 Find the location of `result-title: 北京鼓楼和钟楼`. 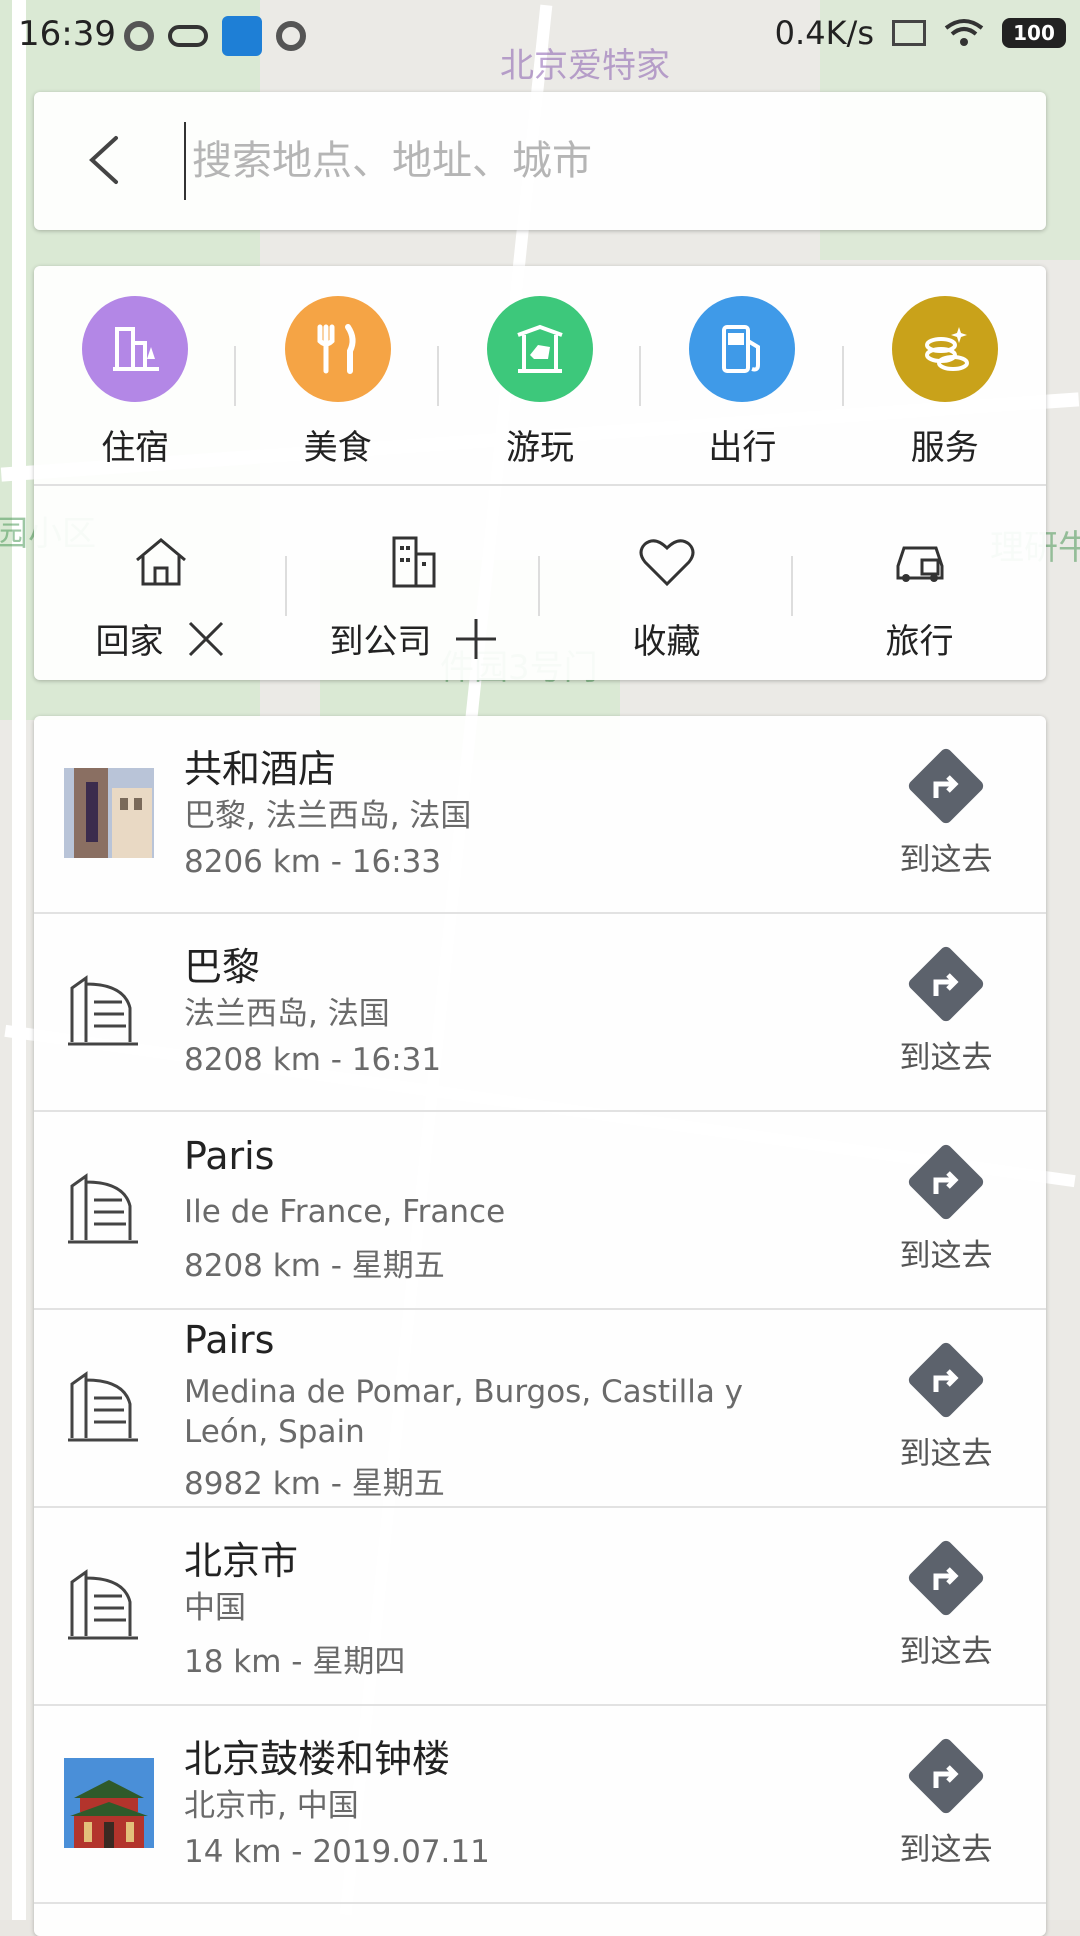

result-title: 北京鼓楼和钟楼 is located at coordinates (317, 1759).